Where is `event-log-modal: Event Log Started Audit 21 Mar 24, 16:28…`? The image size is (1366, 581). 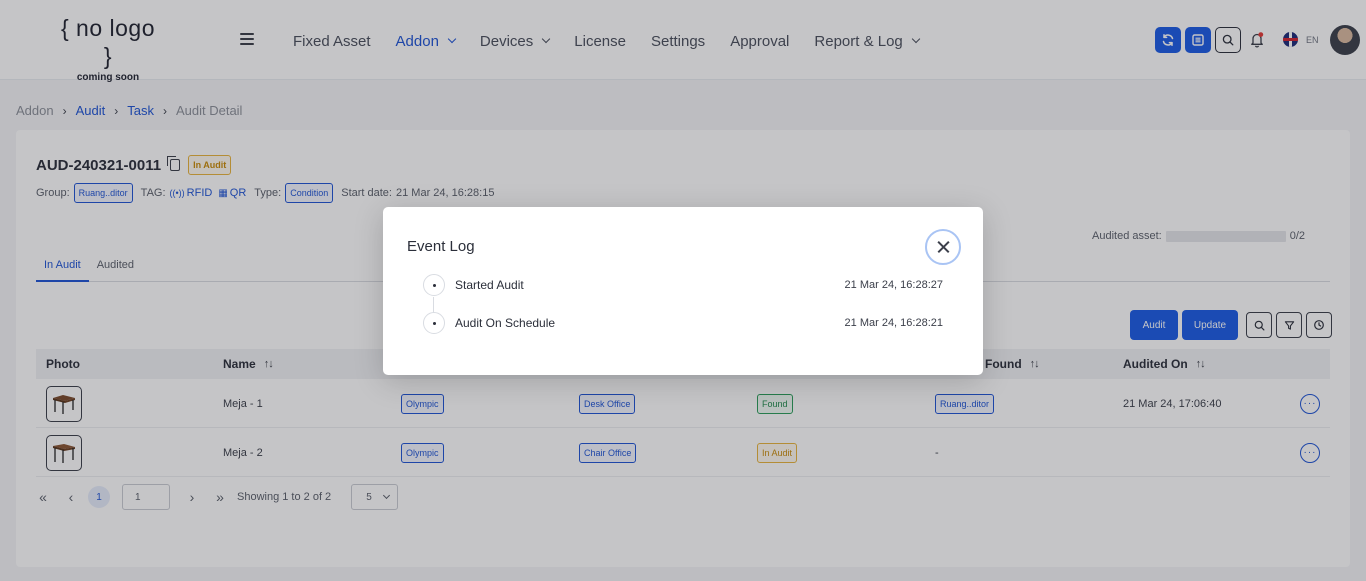 event-log-modal: Event Log Started Audit 21 Mar 24, 16:28… is located at coordinates (683, 291).